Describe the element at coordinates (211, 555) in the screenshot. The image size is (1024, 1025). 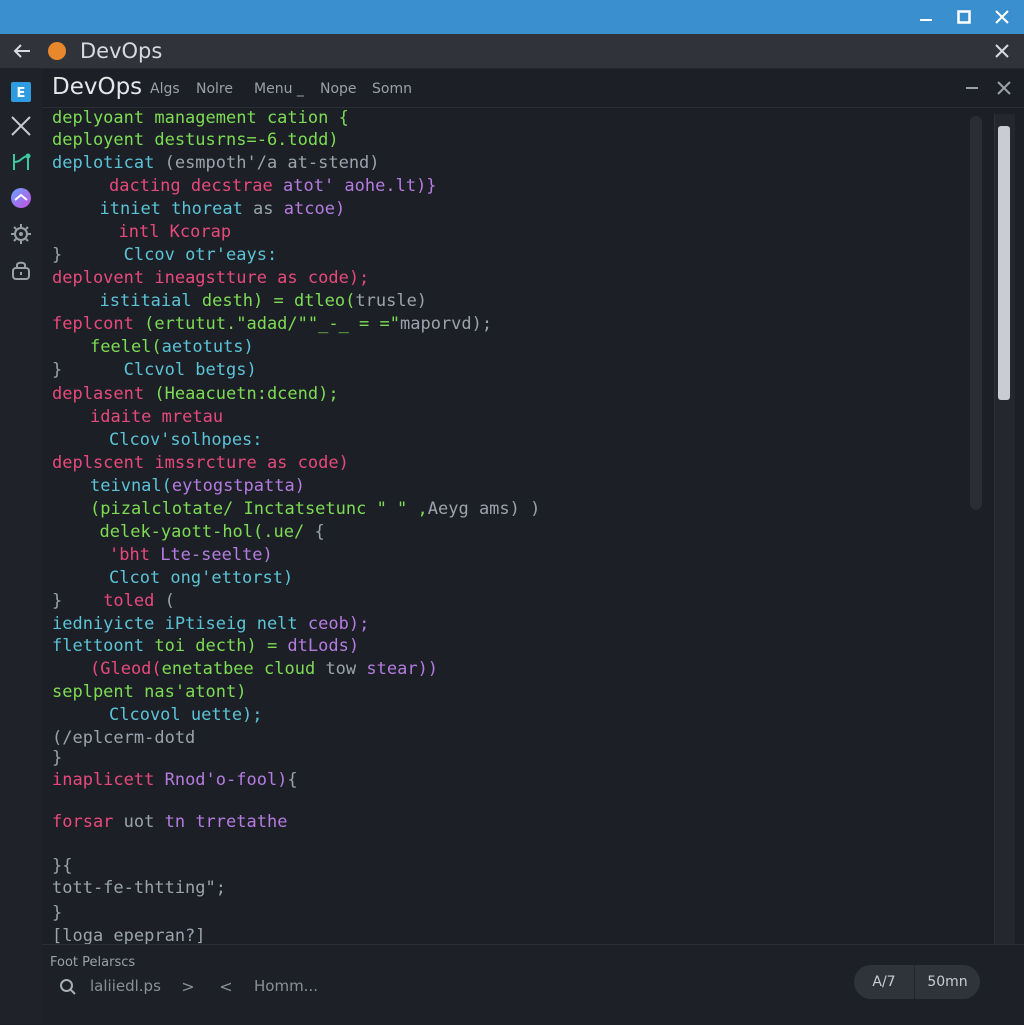
I see `code-token: Lte-seelte)` at that location.